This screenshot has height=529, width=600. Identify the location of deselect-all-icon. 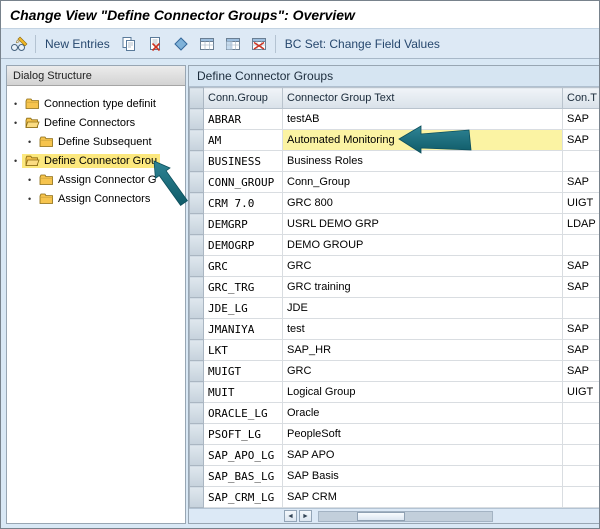
(259, 44).